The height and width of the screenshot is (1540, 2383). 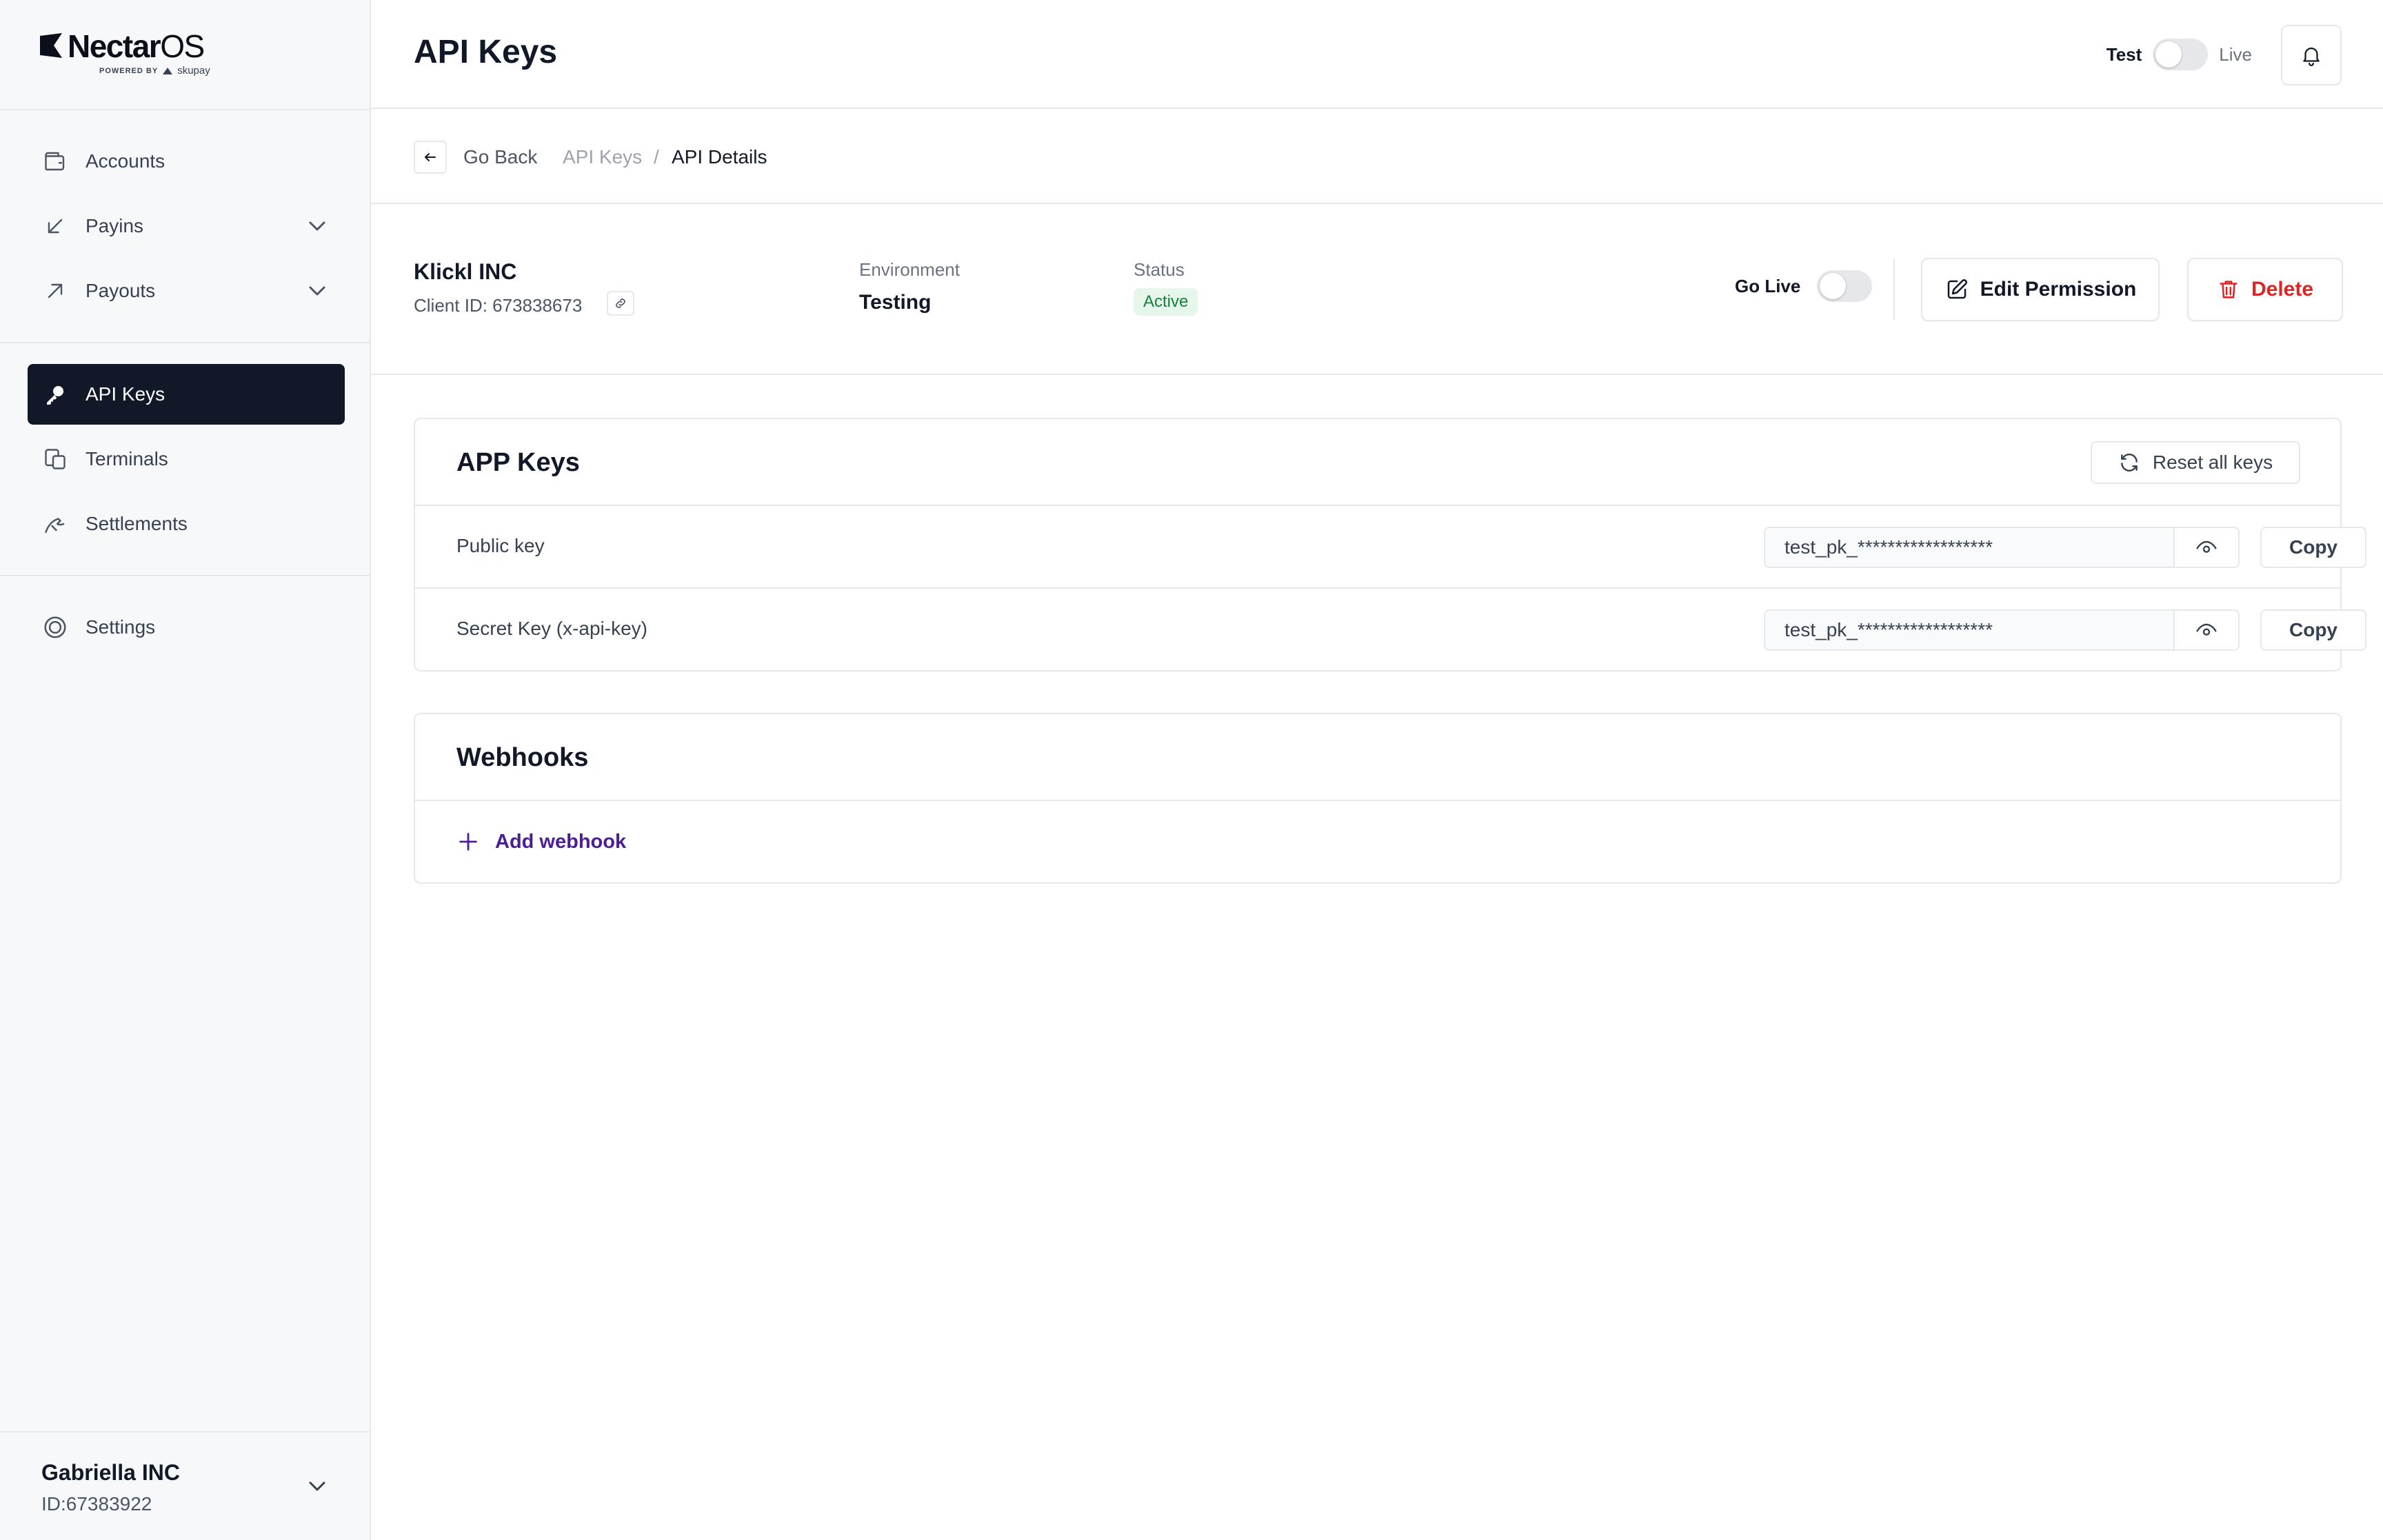 What do you see at coordinates (1377, 157) in the screenshot?
I see `breadcrumb: Go Back API Keys / API Details` at bounding box center [1377, 157].